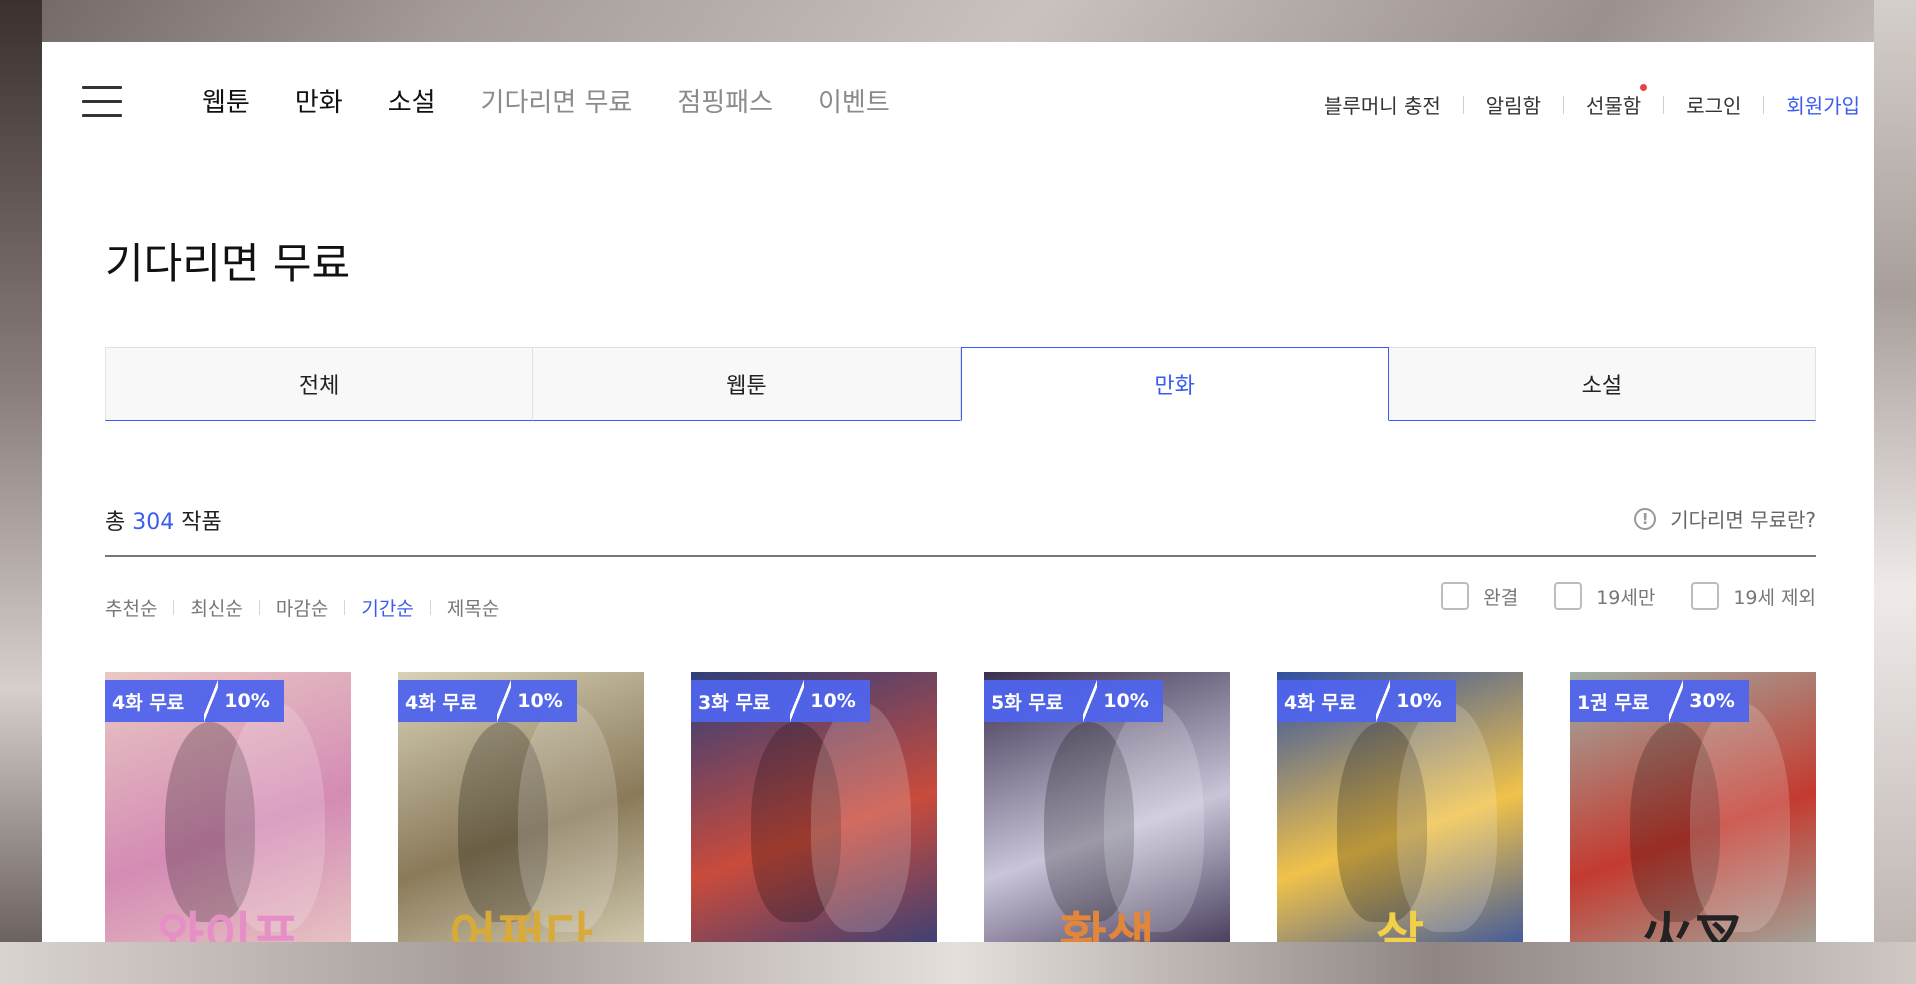  What do you see at coordinates (1107, 924) in the screenshot?
I see `cover-title: 환생` at bounding box center [1107, 924].